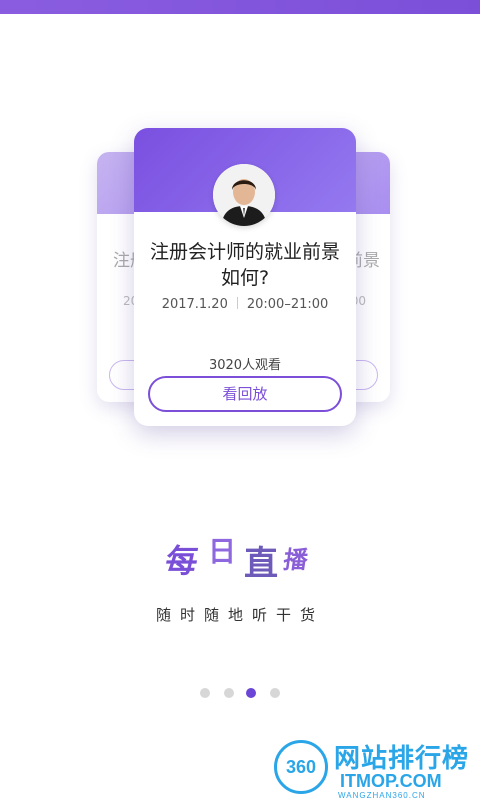  What do you see at coordinates (295, 559) in the screenshot?
I see `logo-char: 播` at bounding box center [295, 559].